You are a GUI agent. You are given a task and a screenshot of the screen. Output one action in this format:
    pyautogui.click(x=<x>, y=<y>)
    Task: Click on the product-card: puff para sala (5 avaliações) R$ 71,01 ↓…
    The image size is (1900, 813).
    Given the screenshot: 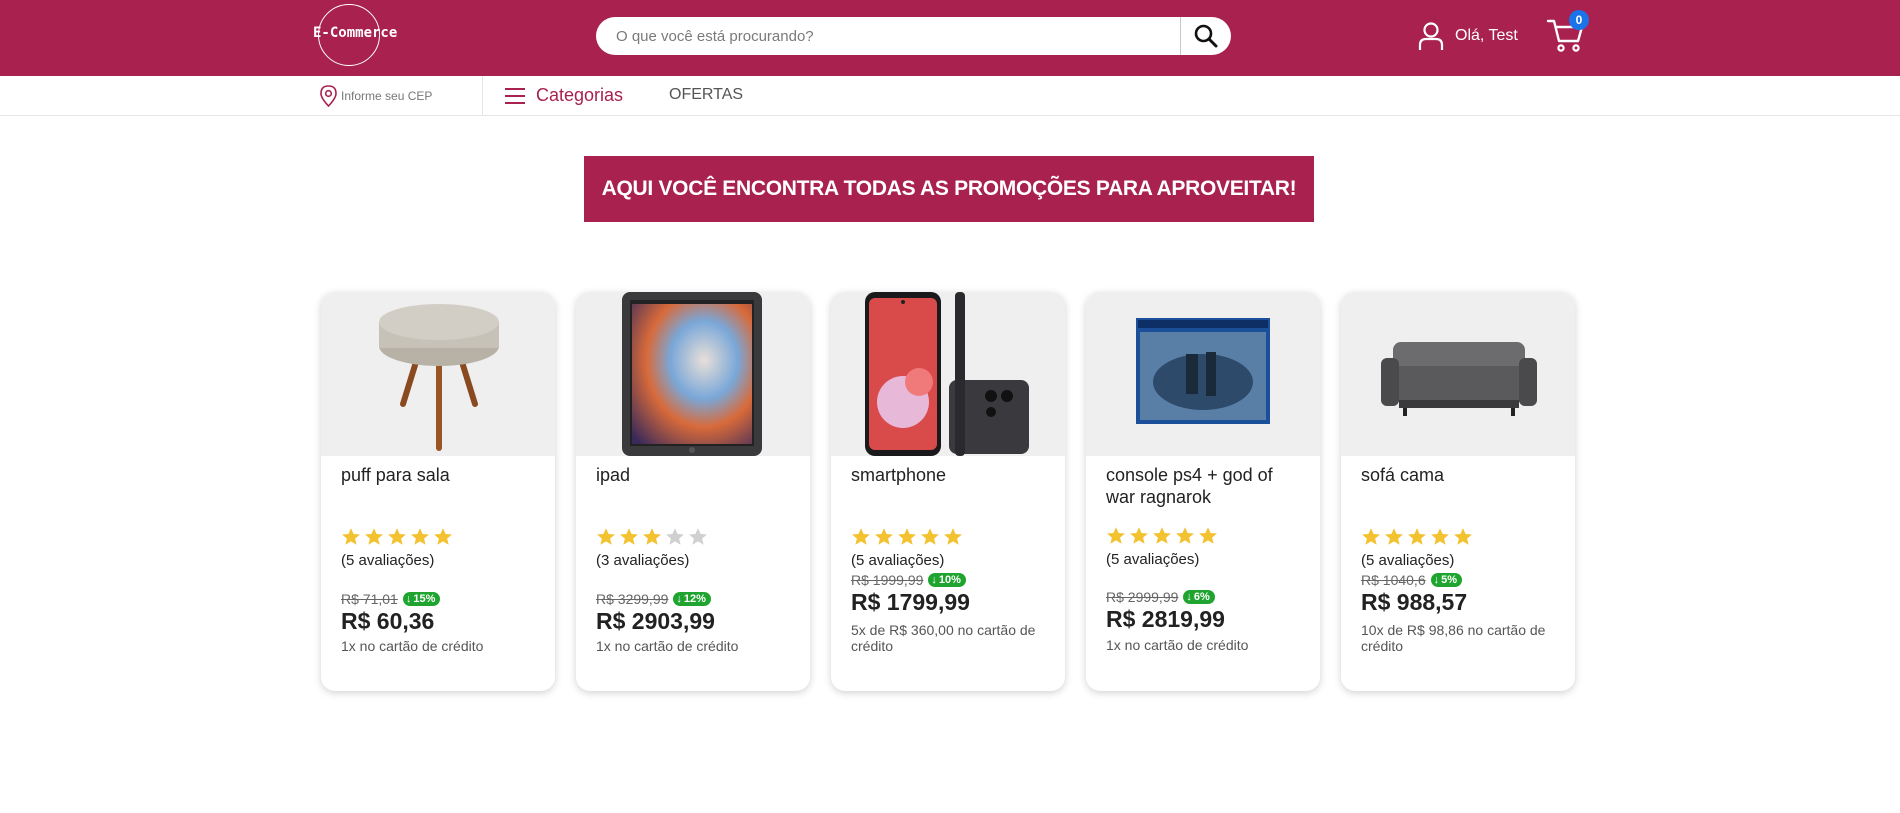 What is the action you would take?
    pyautogui.click(x=438, y=491)
    